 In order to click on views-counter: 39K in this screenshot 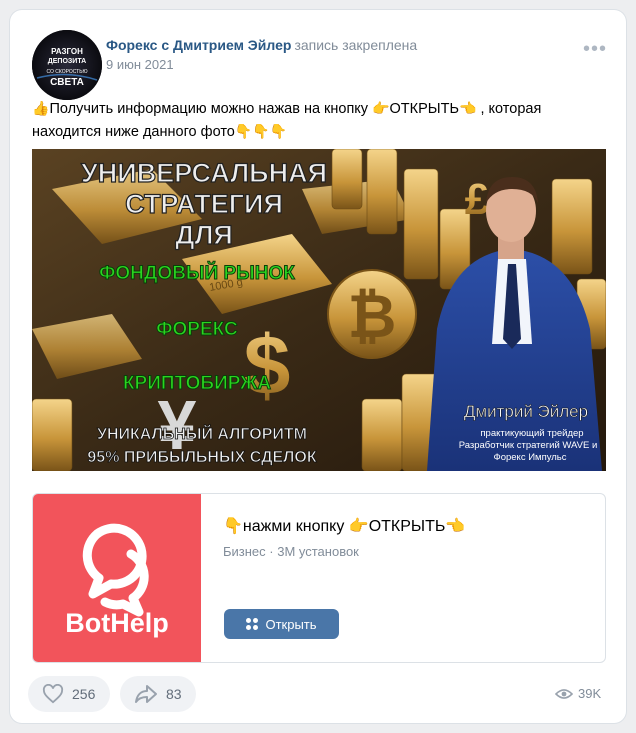, I will do `click(578, 693)`.